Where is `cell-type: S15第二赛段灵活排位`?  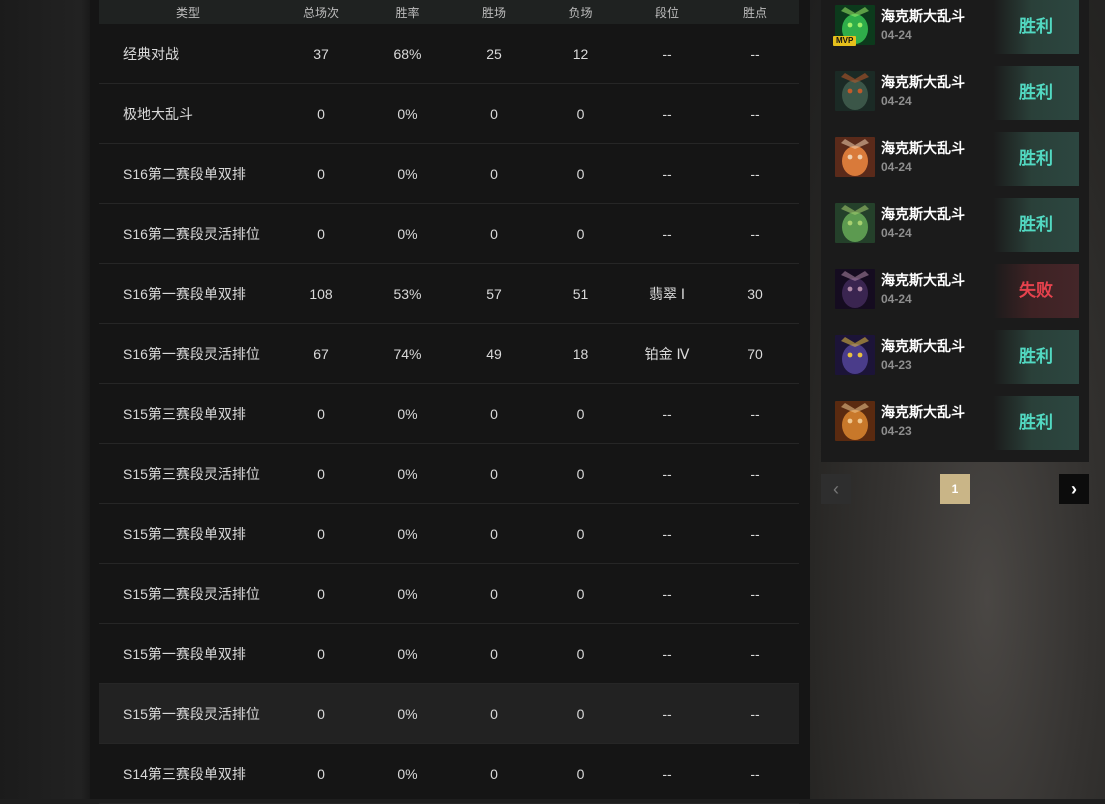
cell-type: S15第二赛段灵活排位 is located at coordinates (188, 593).